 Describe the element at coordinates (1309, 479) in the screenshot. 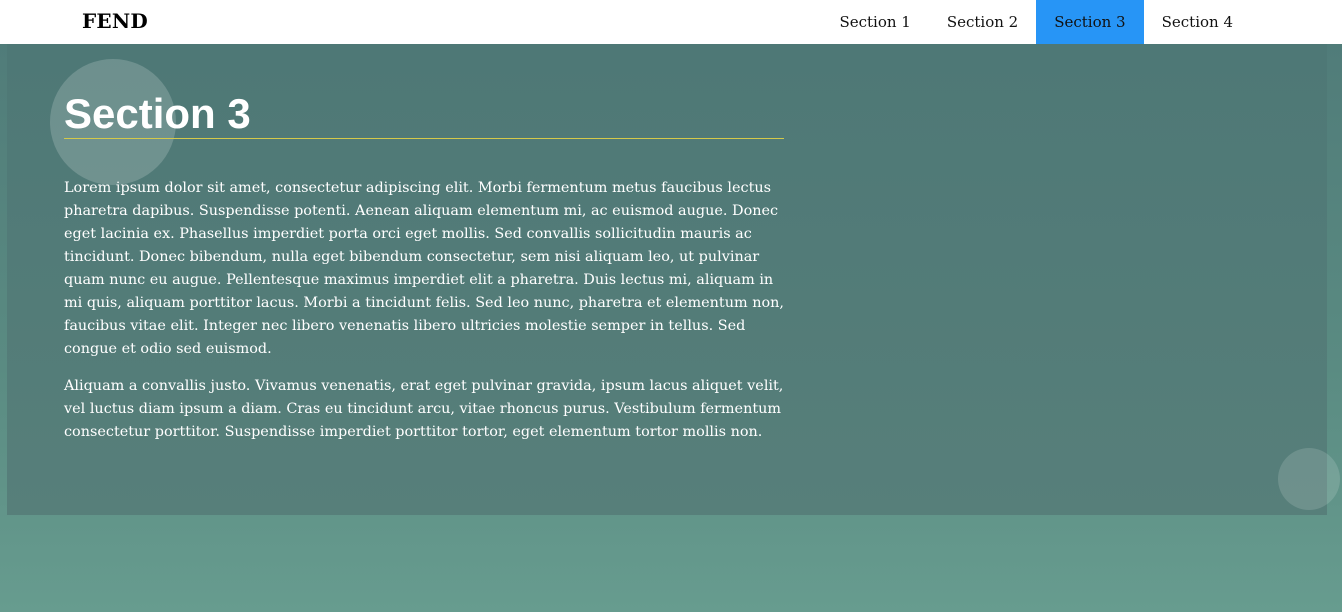

I see `decorative-circle` at that location.